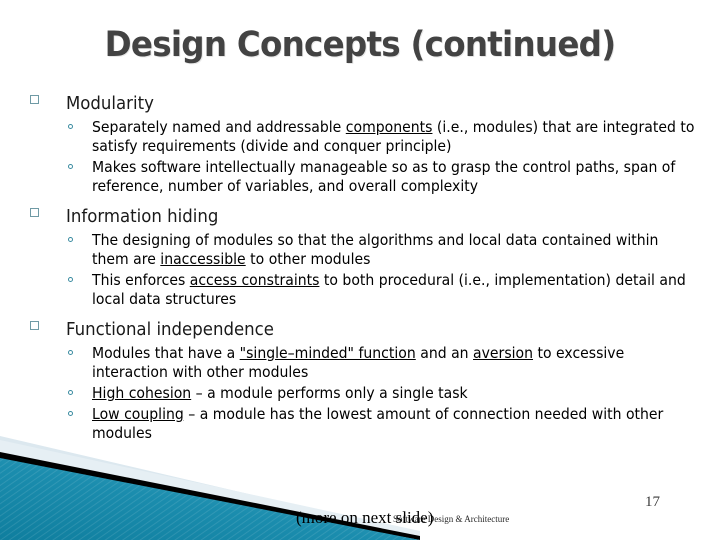 This screenshot has height=540, width=720. What do you see at coordinates (362, 330) in the screenshot?
I see `section-heading-row: Functional independence` at bounding box center [362, 330].